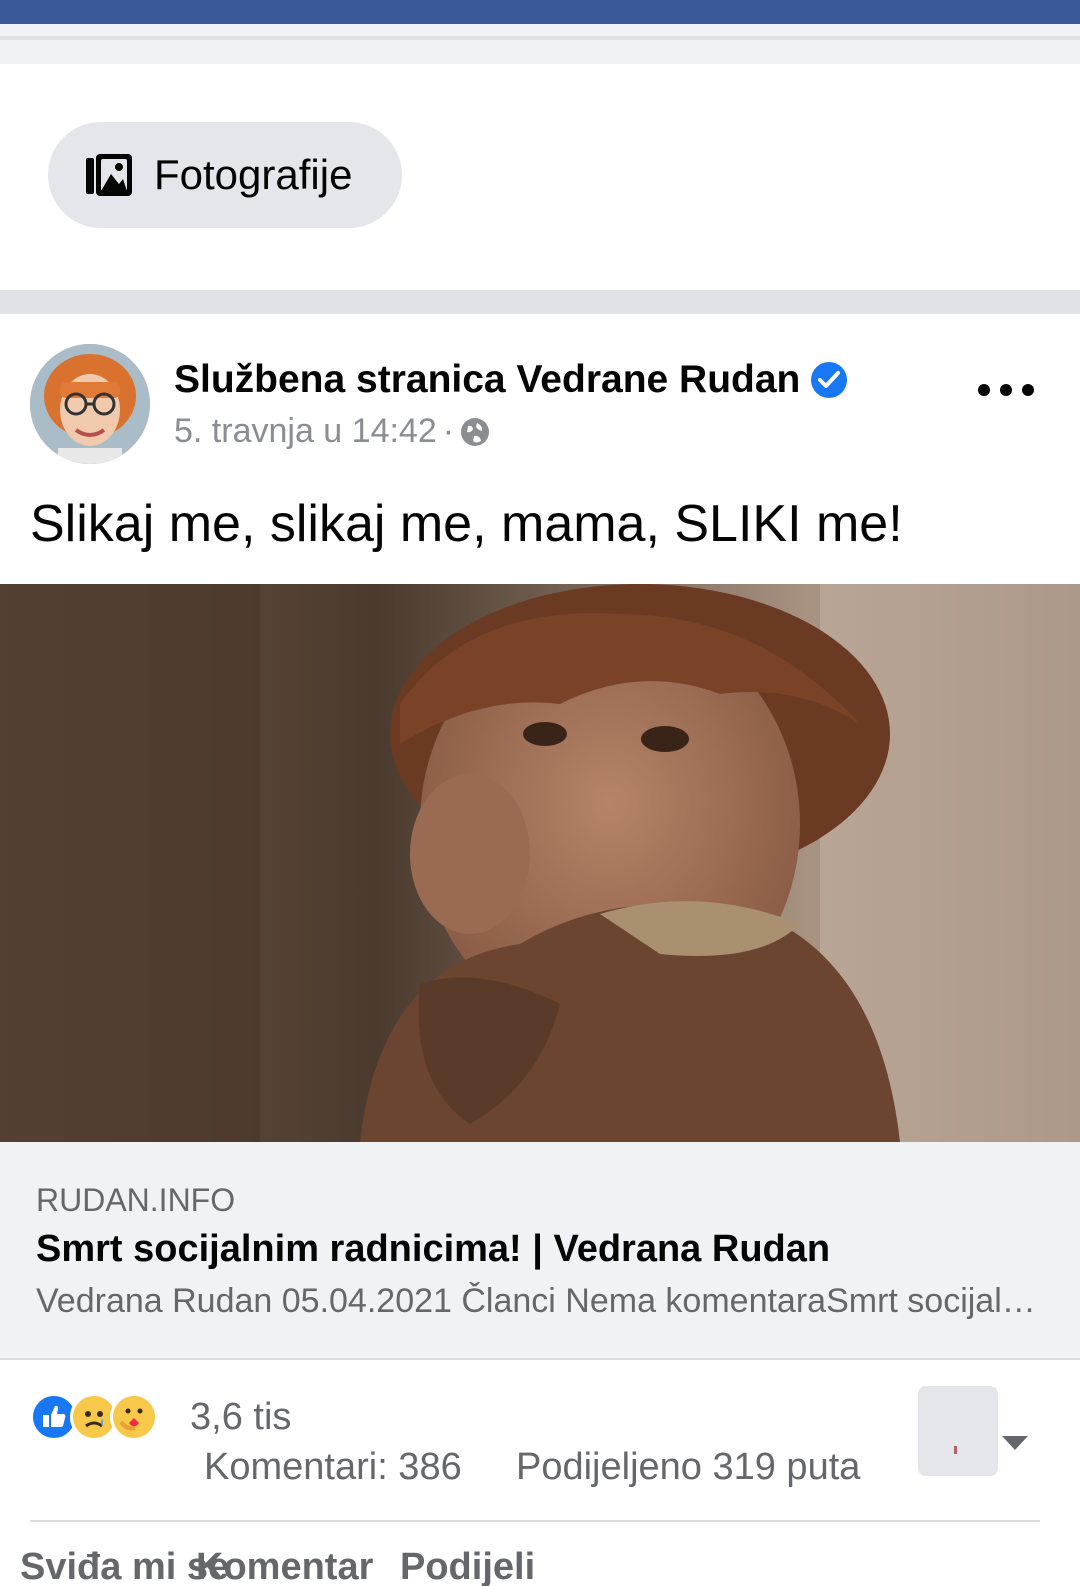 This screenshot has width=1080, height=1586. What do you see at coordinates (136, 1200) in the screenshot?
I see `link-domain: RUDAN.INFO` at bounding box center [136, 1200].